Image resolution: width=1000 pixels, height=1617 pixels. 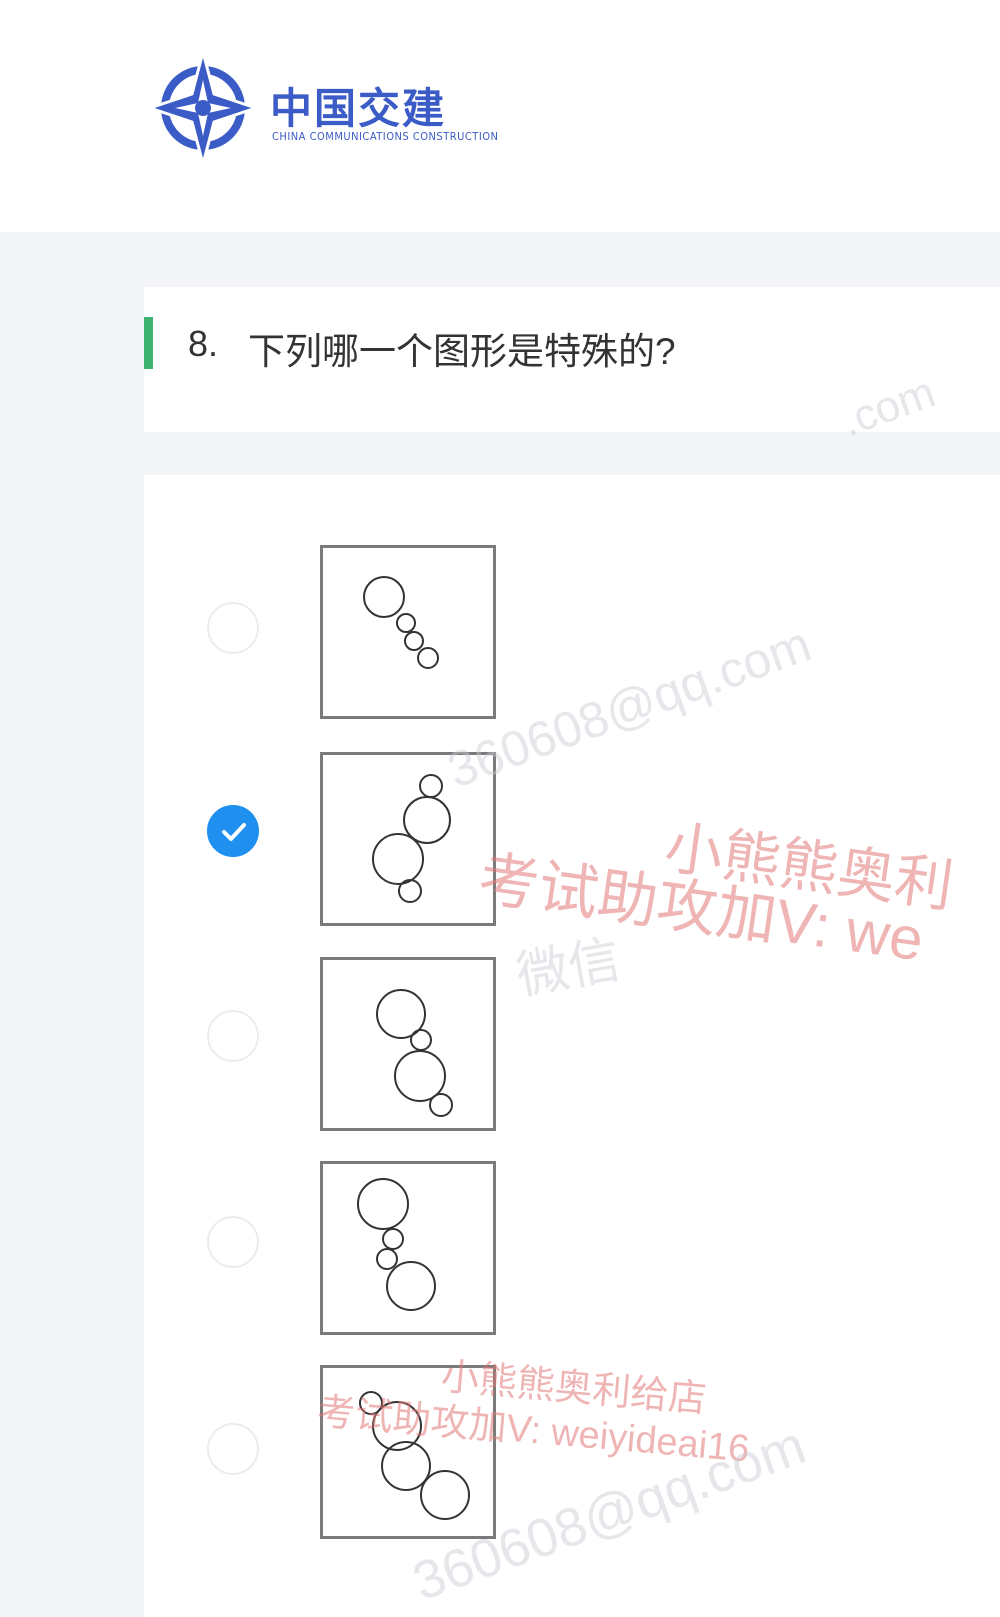 I want to click on header: 中国交建 CHINA COMMUNICATIONS CONSTRUCTION, so click(x=500, y=116).